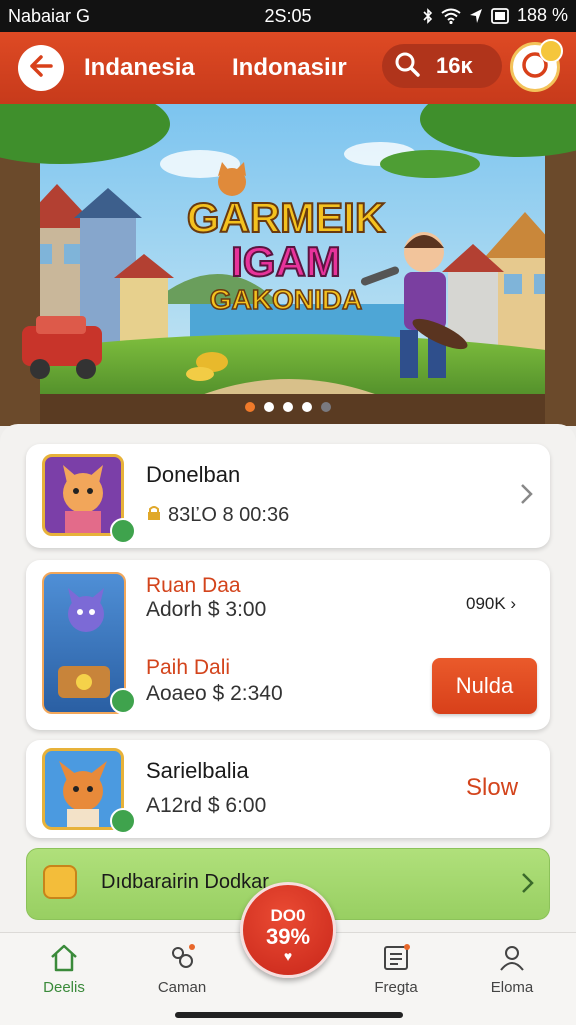  What do you see at coordinates (451, 16) in the screenshot?
I see `wifi-icon` at bounding box center [451, 16].